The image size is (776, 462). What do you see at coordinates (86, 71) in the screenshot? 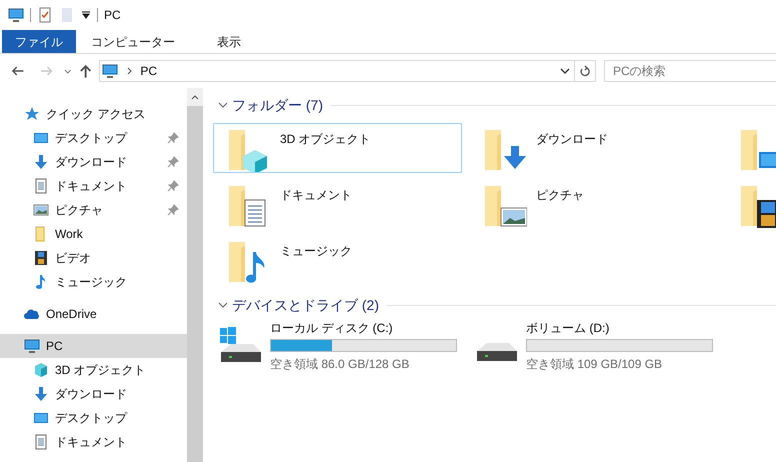
I see `up-arrow-icon` at bounding box center [86, 71].